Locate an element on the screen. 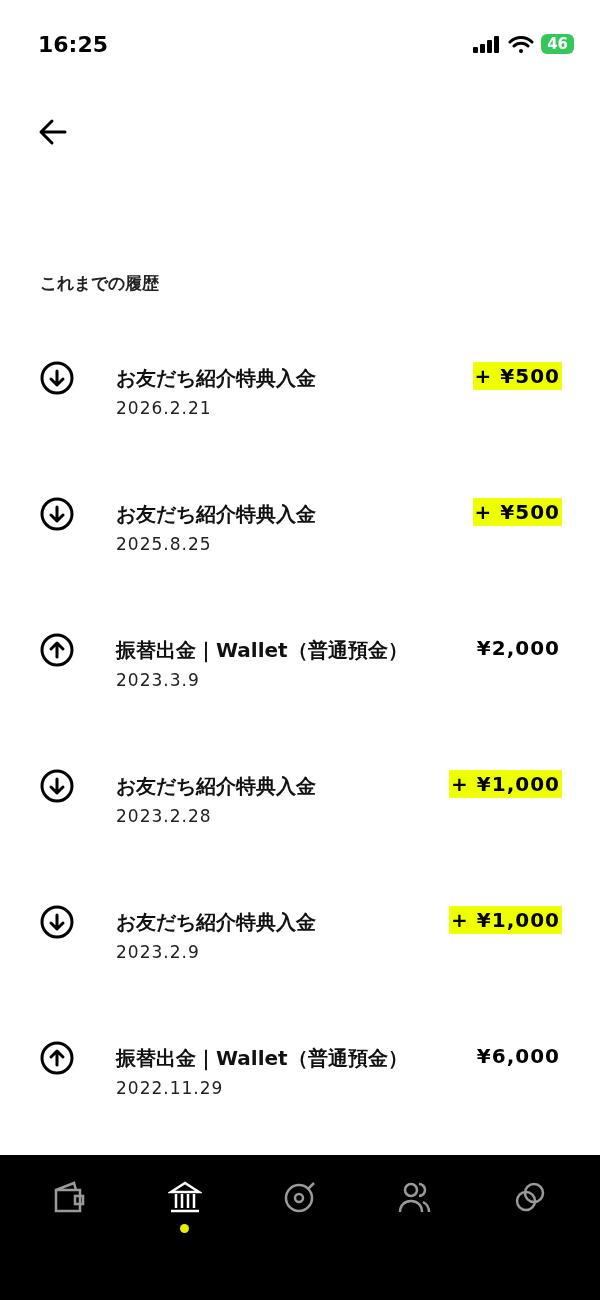 This screenshot has width=600, height=1300. transaction-date: 2023.3.9 is located at coordinates (158, 680).